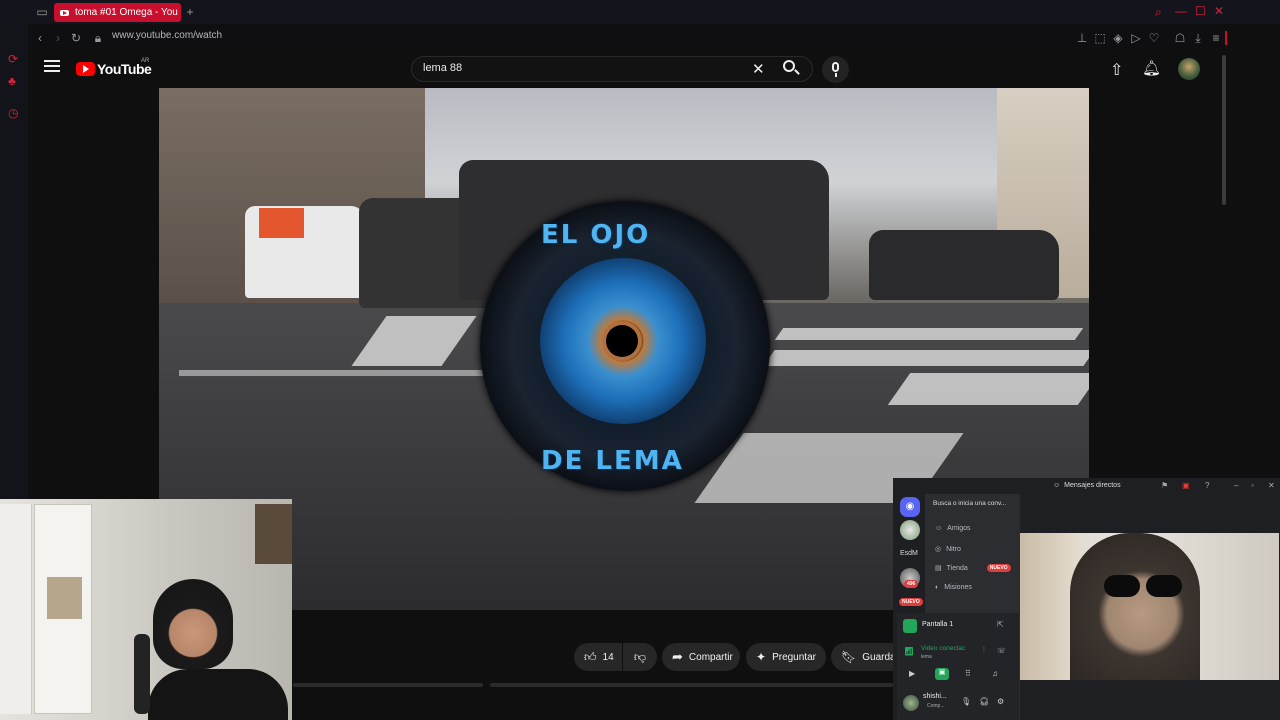 This screenshot has width=1280, height=720. I want to click on clear-search-icon: ✕, so click(758, 69).